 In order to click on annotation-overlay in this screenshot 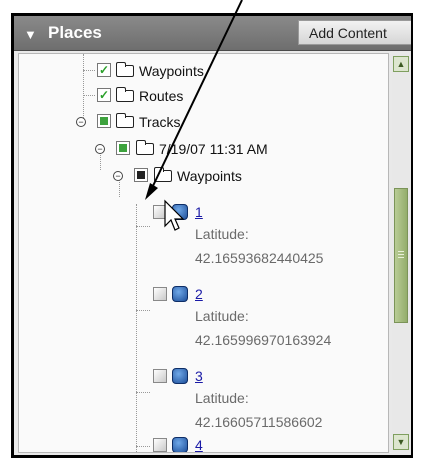, I will do `click(194, 115)`.